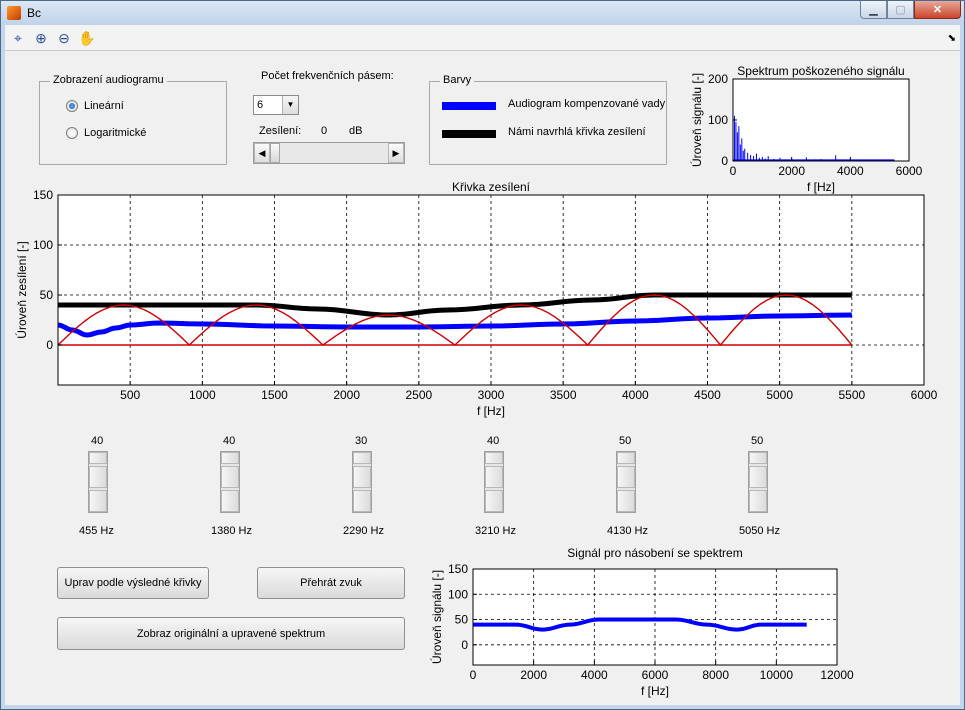  What do you see at coordinates (64, 38) in the screenshot?
I see `zoom-out-icon: ⊖` at bounding box center [64, 38].